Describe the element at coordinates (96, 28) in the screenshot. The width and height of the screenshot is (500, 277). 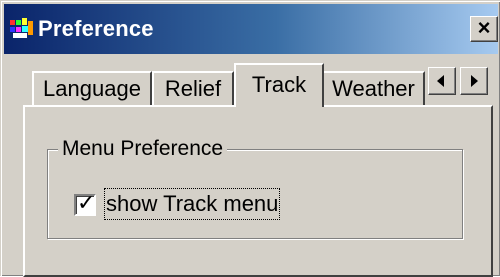
I see `window-title: Preference` at that location.